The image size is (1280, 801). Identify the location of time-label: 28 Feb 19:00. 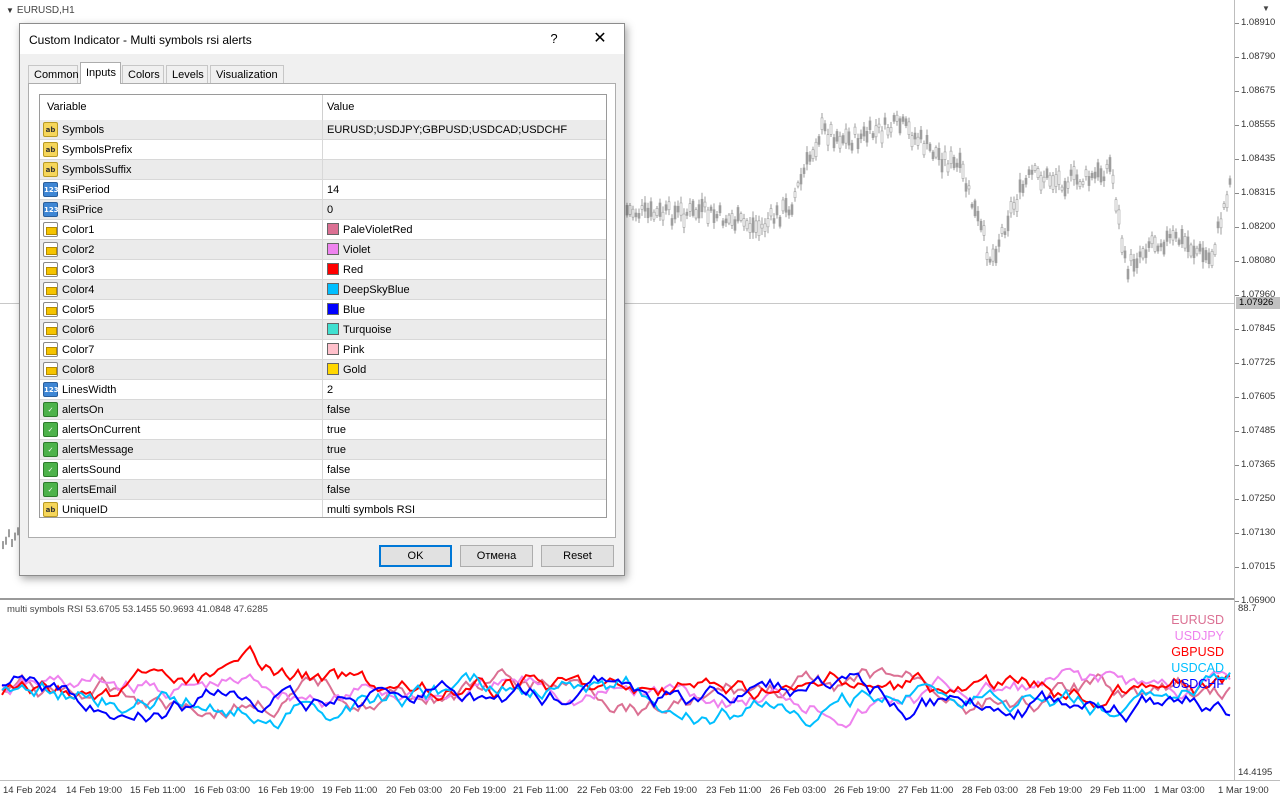
(1054, 790).